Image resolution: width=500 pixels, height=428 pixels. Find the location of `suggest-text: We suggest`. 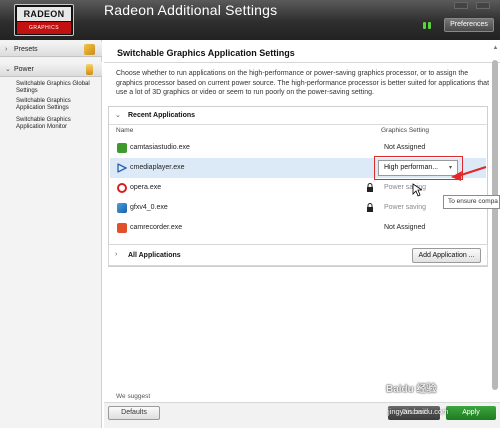

suggest-text: We suggest is located at coordinates (133, 396).